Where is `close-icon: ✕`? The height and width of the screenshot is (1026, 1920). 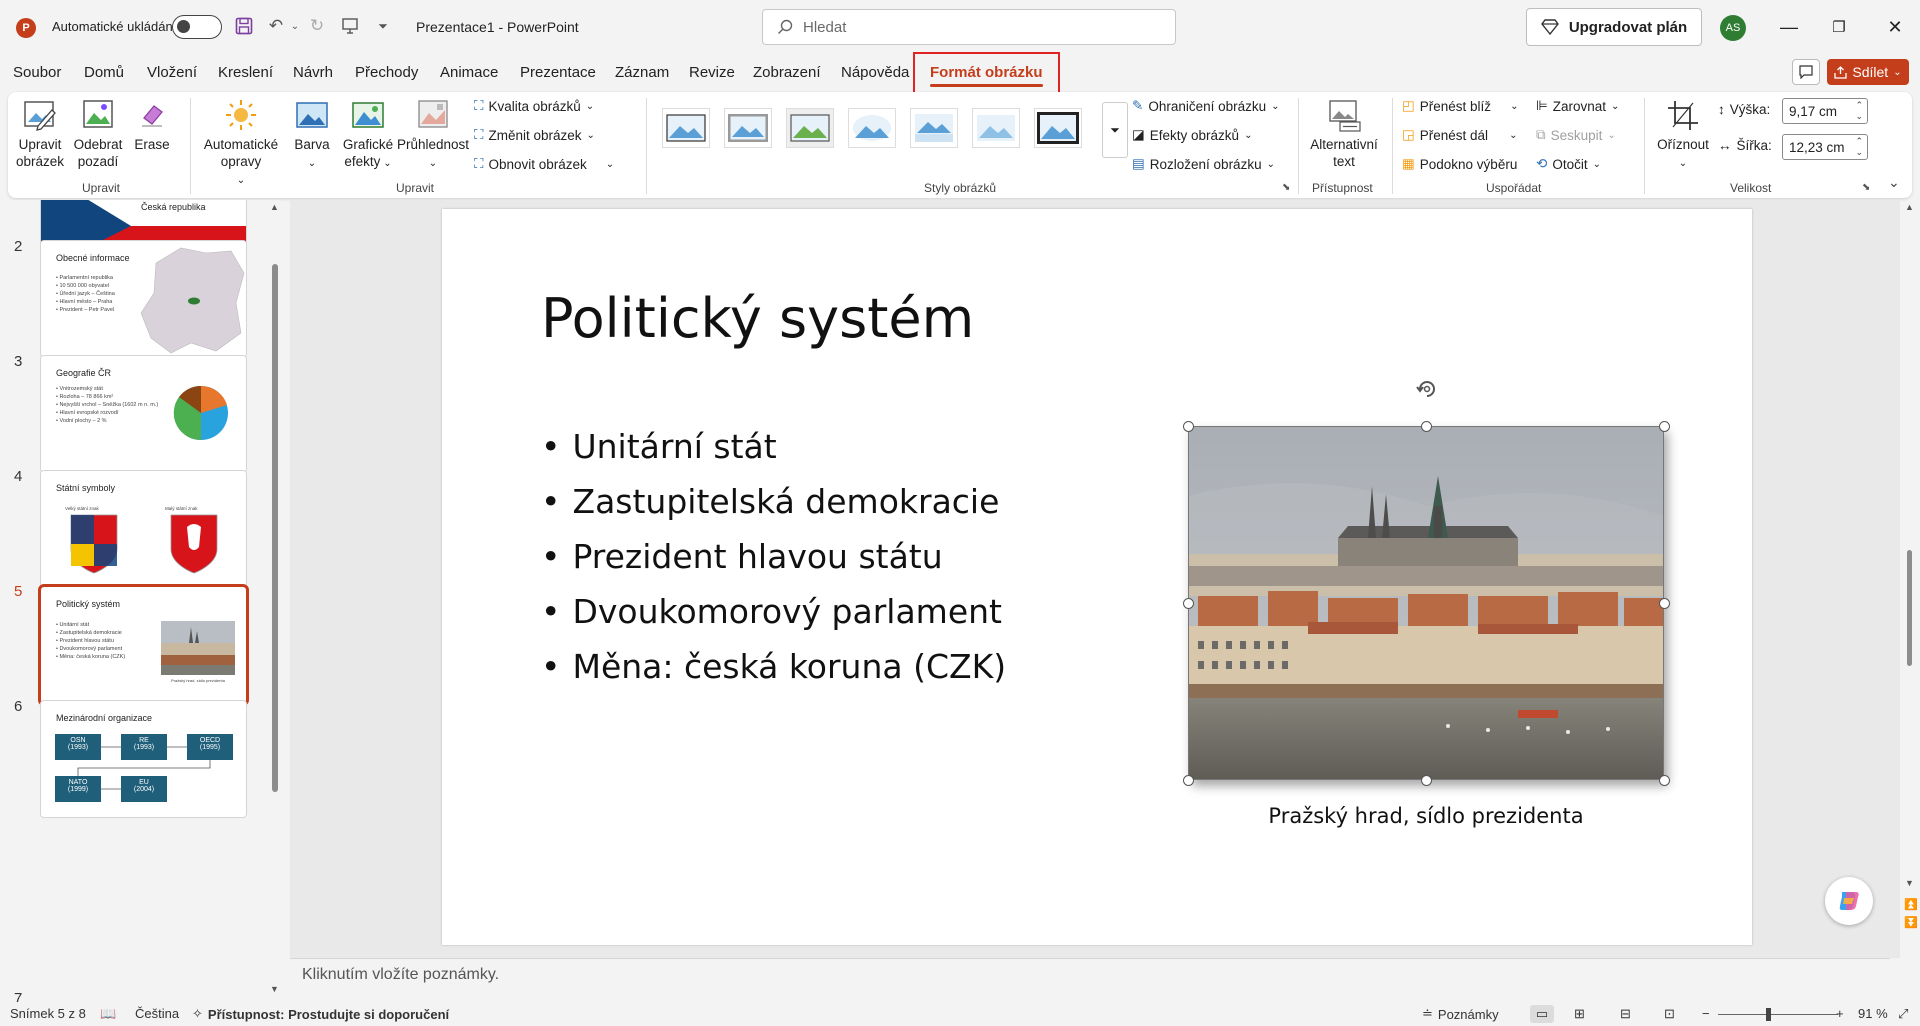 close-icon: ✕ is located at coordinates (1895, 27).